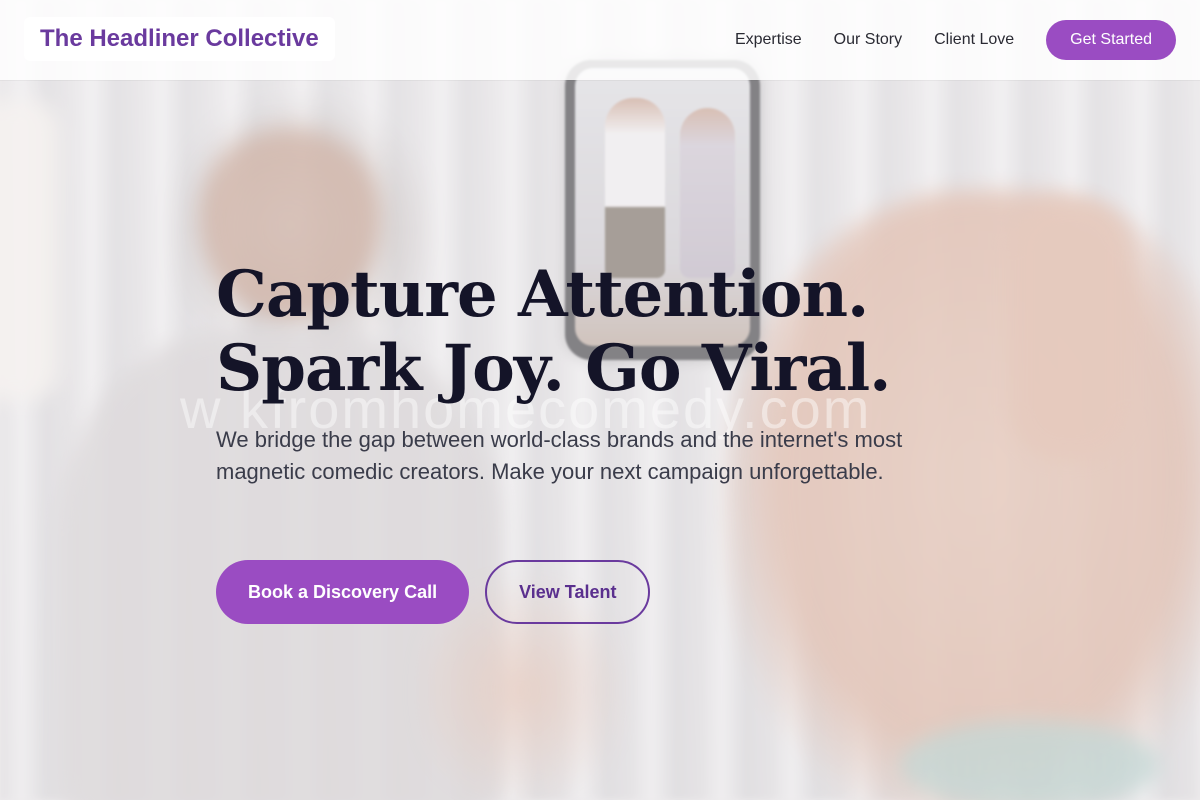 This screenshot has width=1200, height=800. What do you see at coordinates (343, 592) in the screenshot?
I see `book-discovery-call-button: Book a Discovery Call` at bounding box center [343, 592].